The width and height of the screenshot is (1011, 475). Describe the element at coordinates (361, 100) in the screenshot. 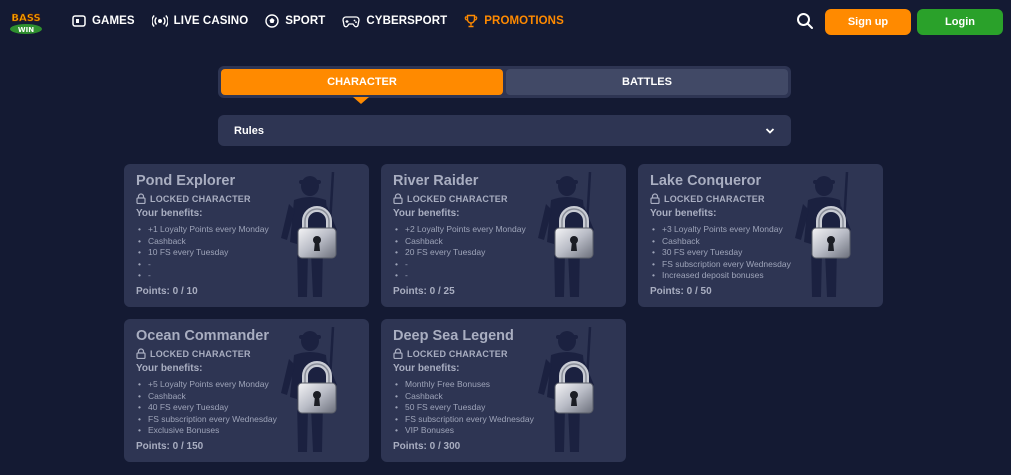

I see `active-tab-pointer` at that location.